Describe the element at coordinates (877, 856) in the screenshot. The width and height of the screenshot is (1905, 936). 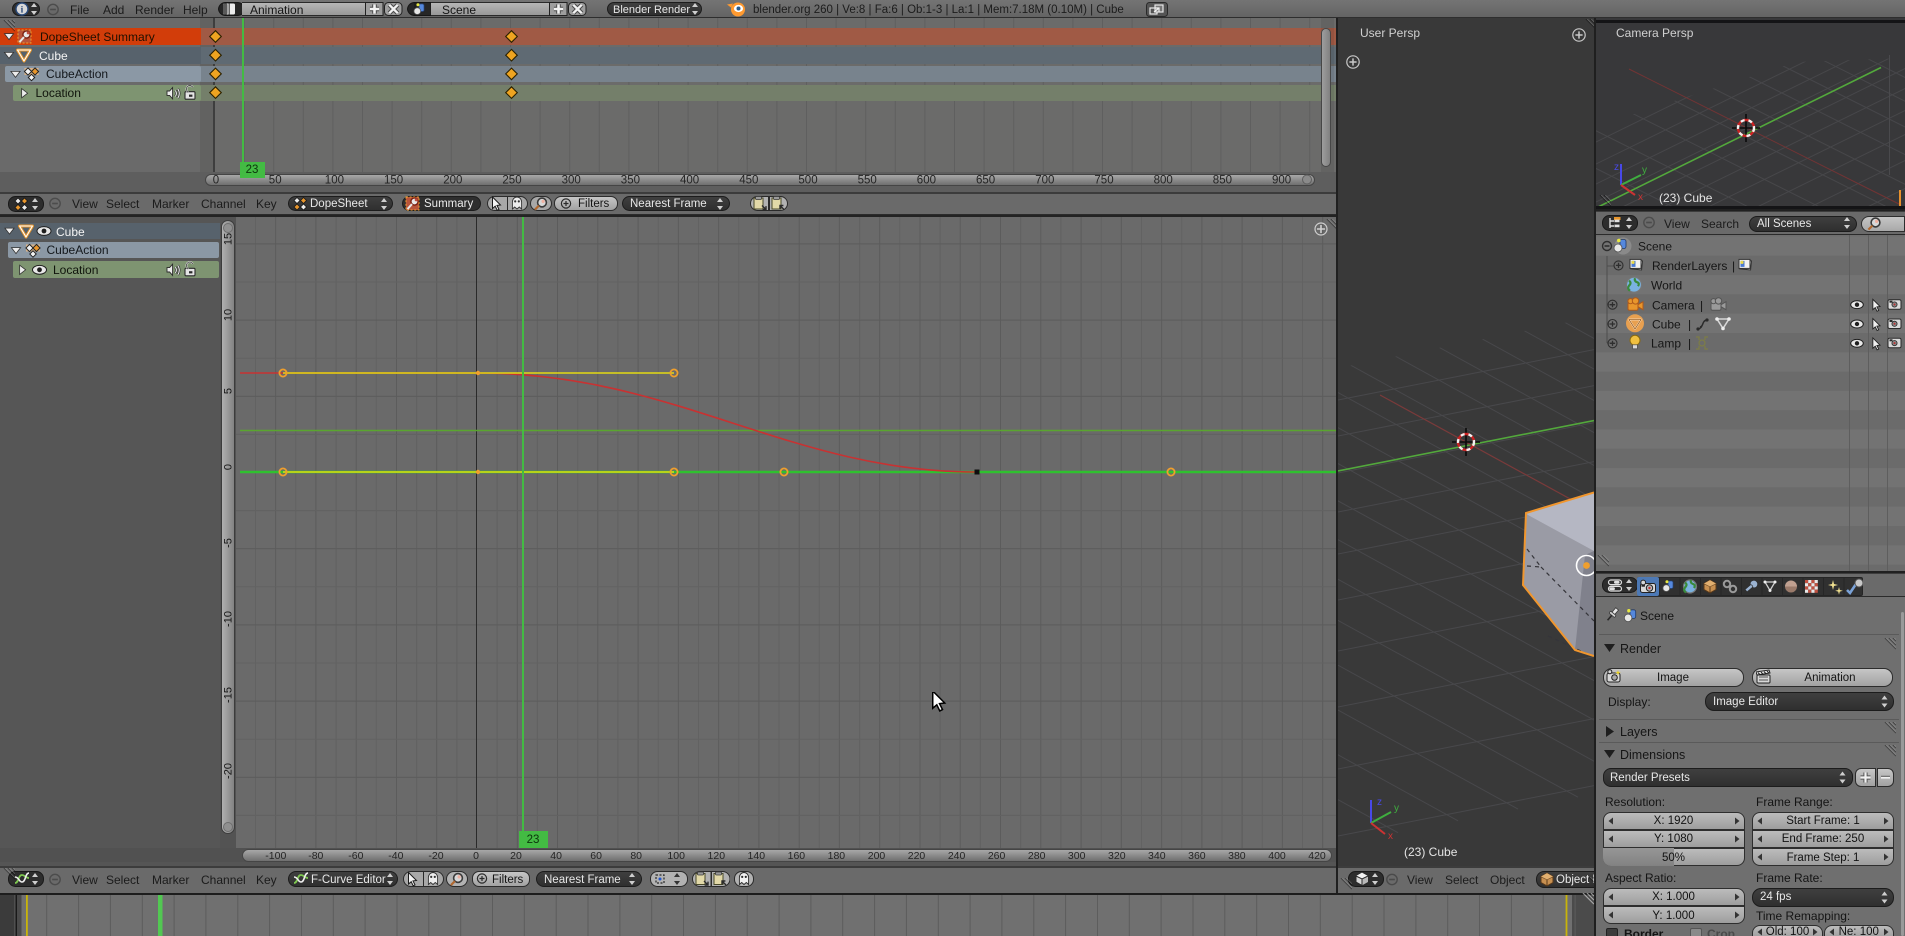
I see `svg-text: 200` at that location.